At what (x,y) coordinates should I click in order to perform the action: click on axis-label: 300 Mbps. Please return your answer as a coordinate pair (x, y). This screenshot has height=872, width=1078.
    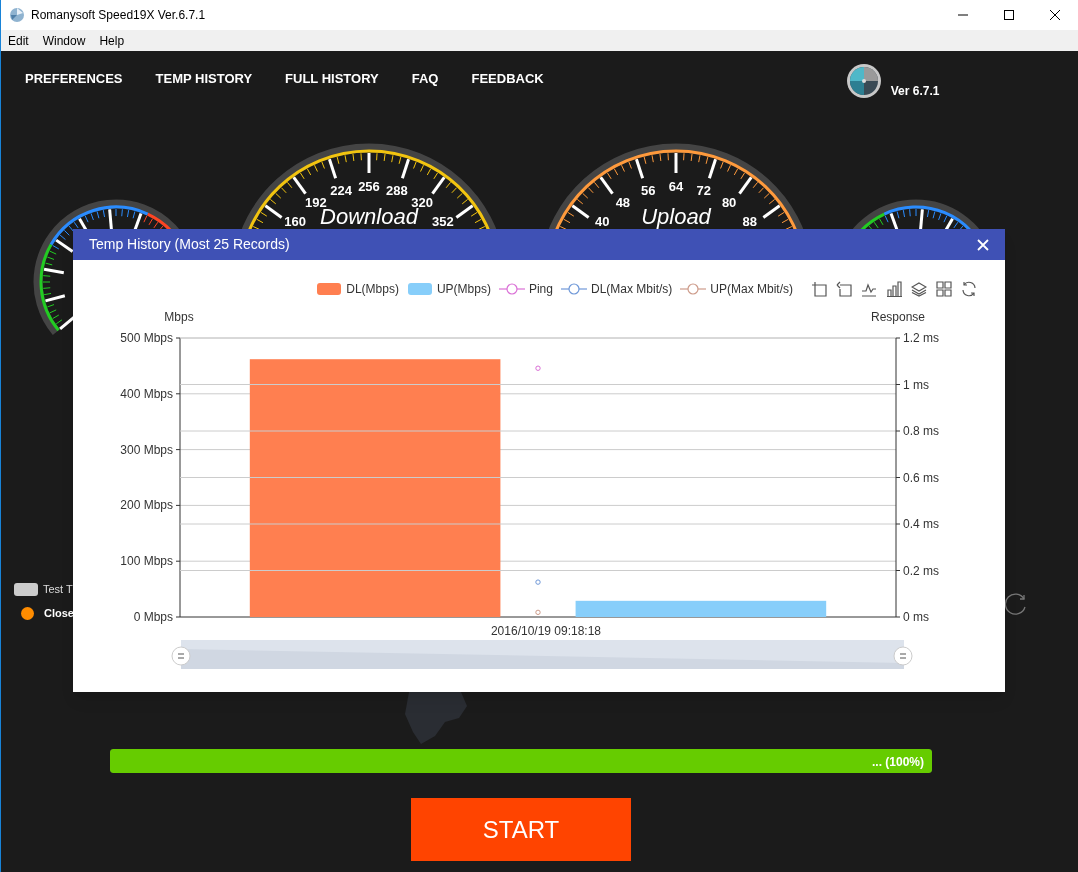
    Looking at the image, I should click on (146, 449).